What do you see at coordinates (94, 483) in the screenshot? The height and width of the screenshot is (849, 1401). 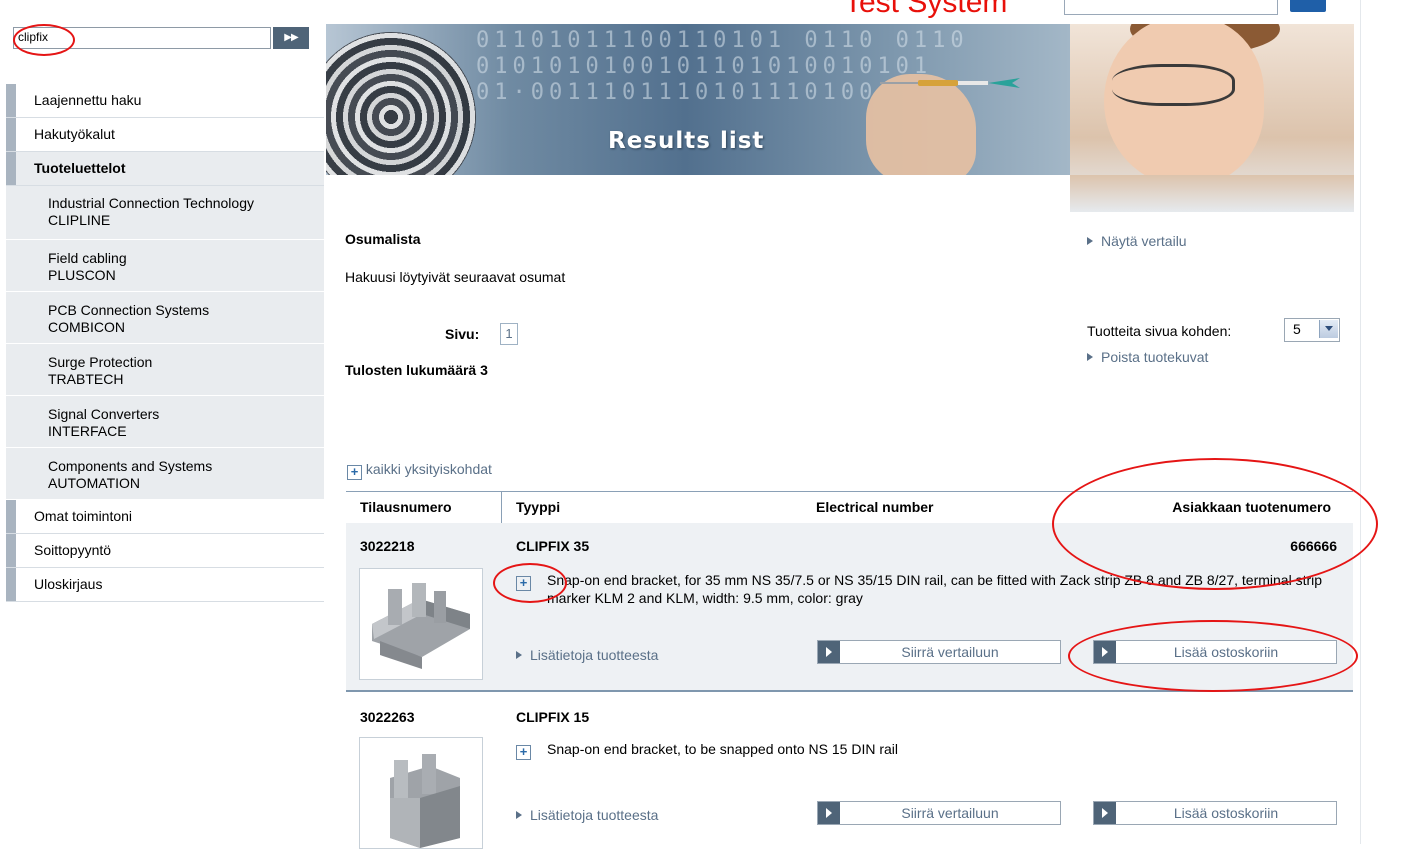 I see `subitem-brand: AUTOMATION` at bounding box center [94, 483].